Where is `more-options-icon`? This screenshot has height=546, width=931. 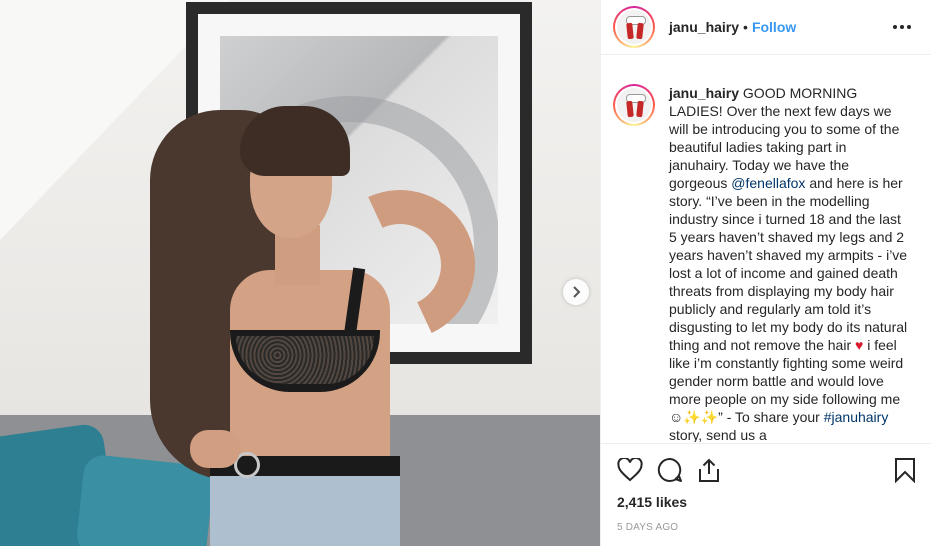
more-options-icon is located at coordinates (902, 27).